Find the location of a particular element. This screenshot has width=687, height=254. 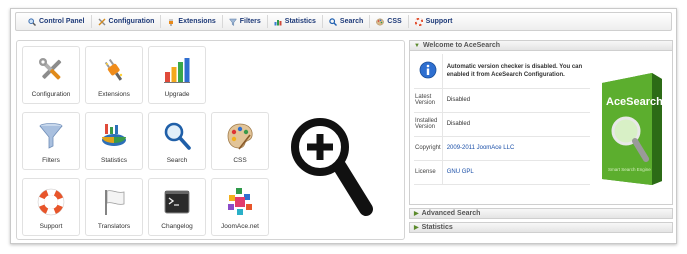

zoom-in-icon is located at coordinates (332, 167).